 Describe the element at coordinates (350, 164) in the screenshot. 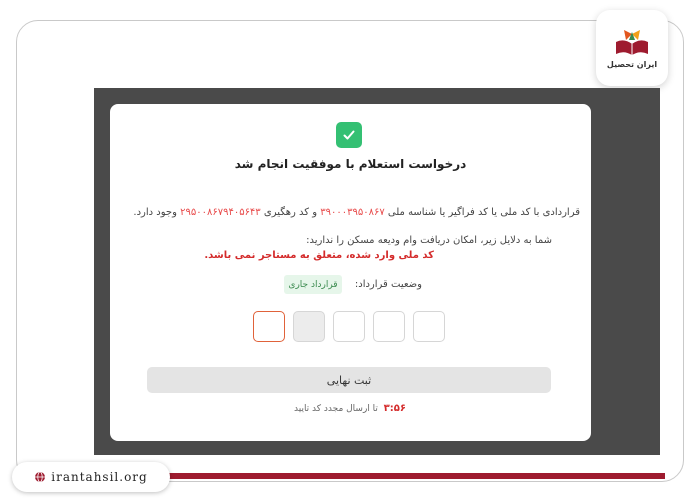

I see `modal-title: درخواست استعلام با موفقیت انجام شد` at that location.